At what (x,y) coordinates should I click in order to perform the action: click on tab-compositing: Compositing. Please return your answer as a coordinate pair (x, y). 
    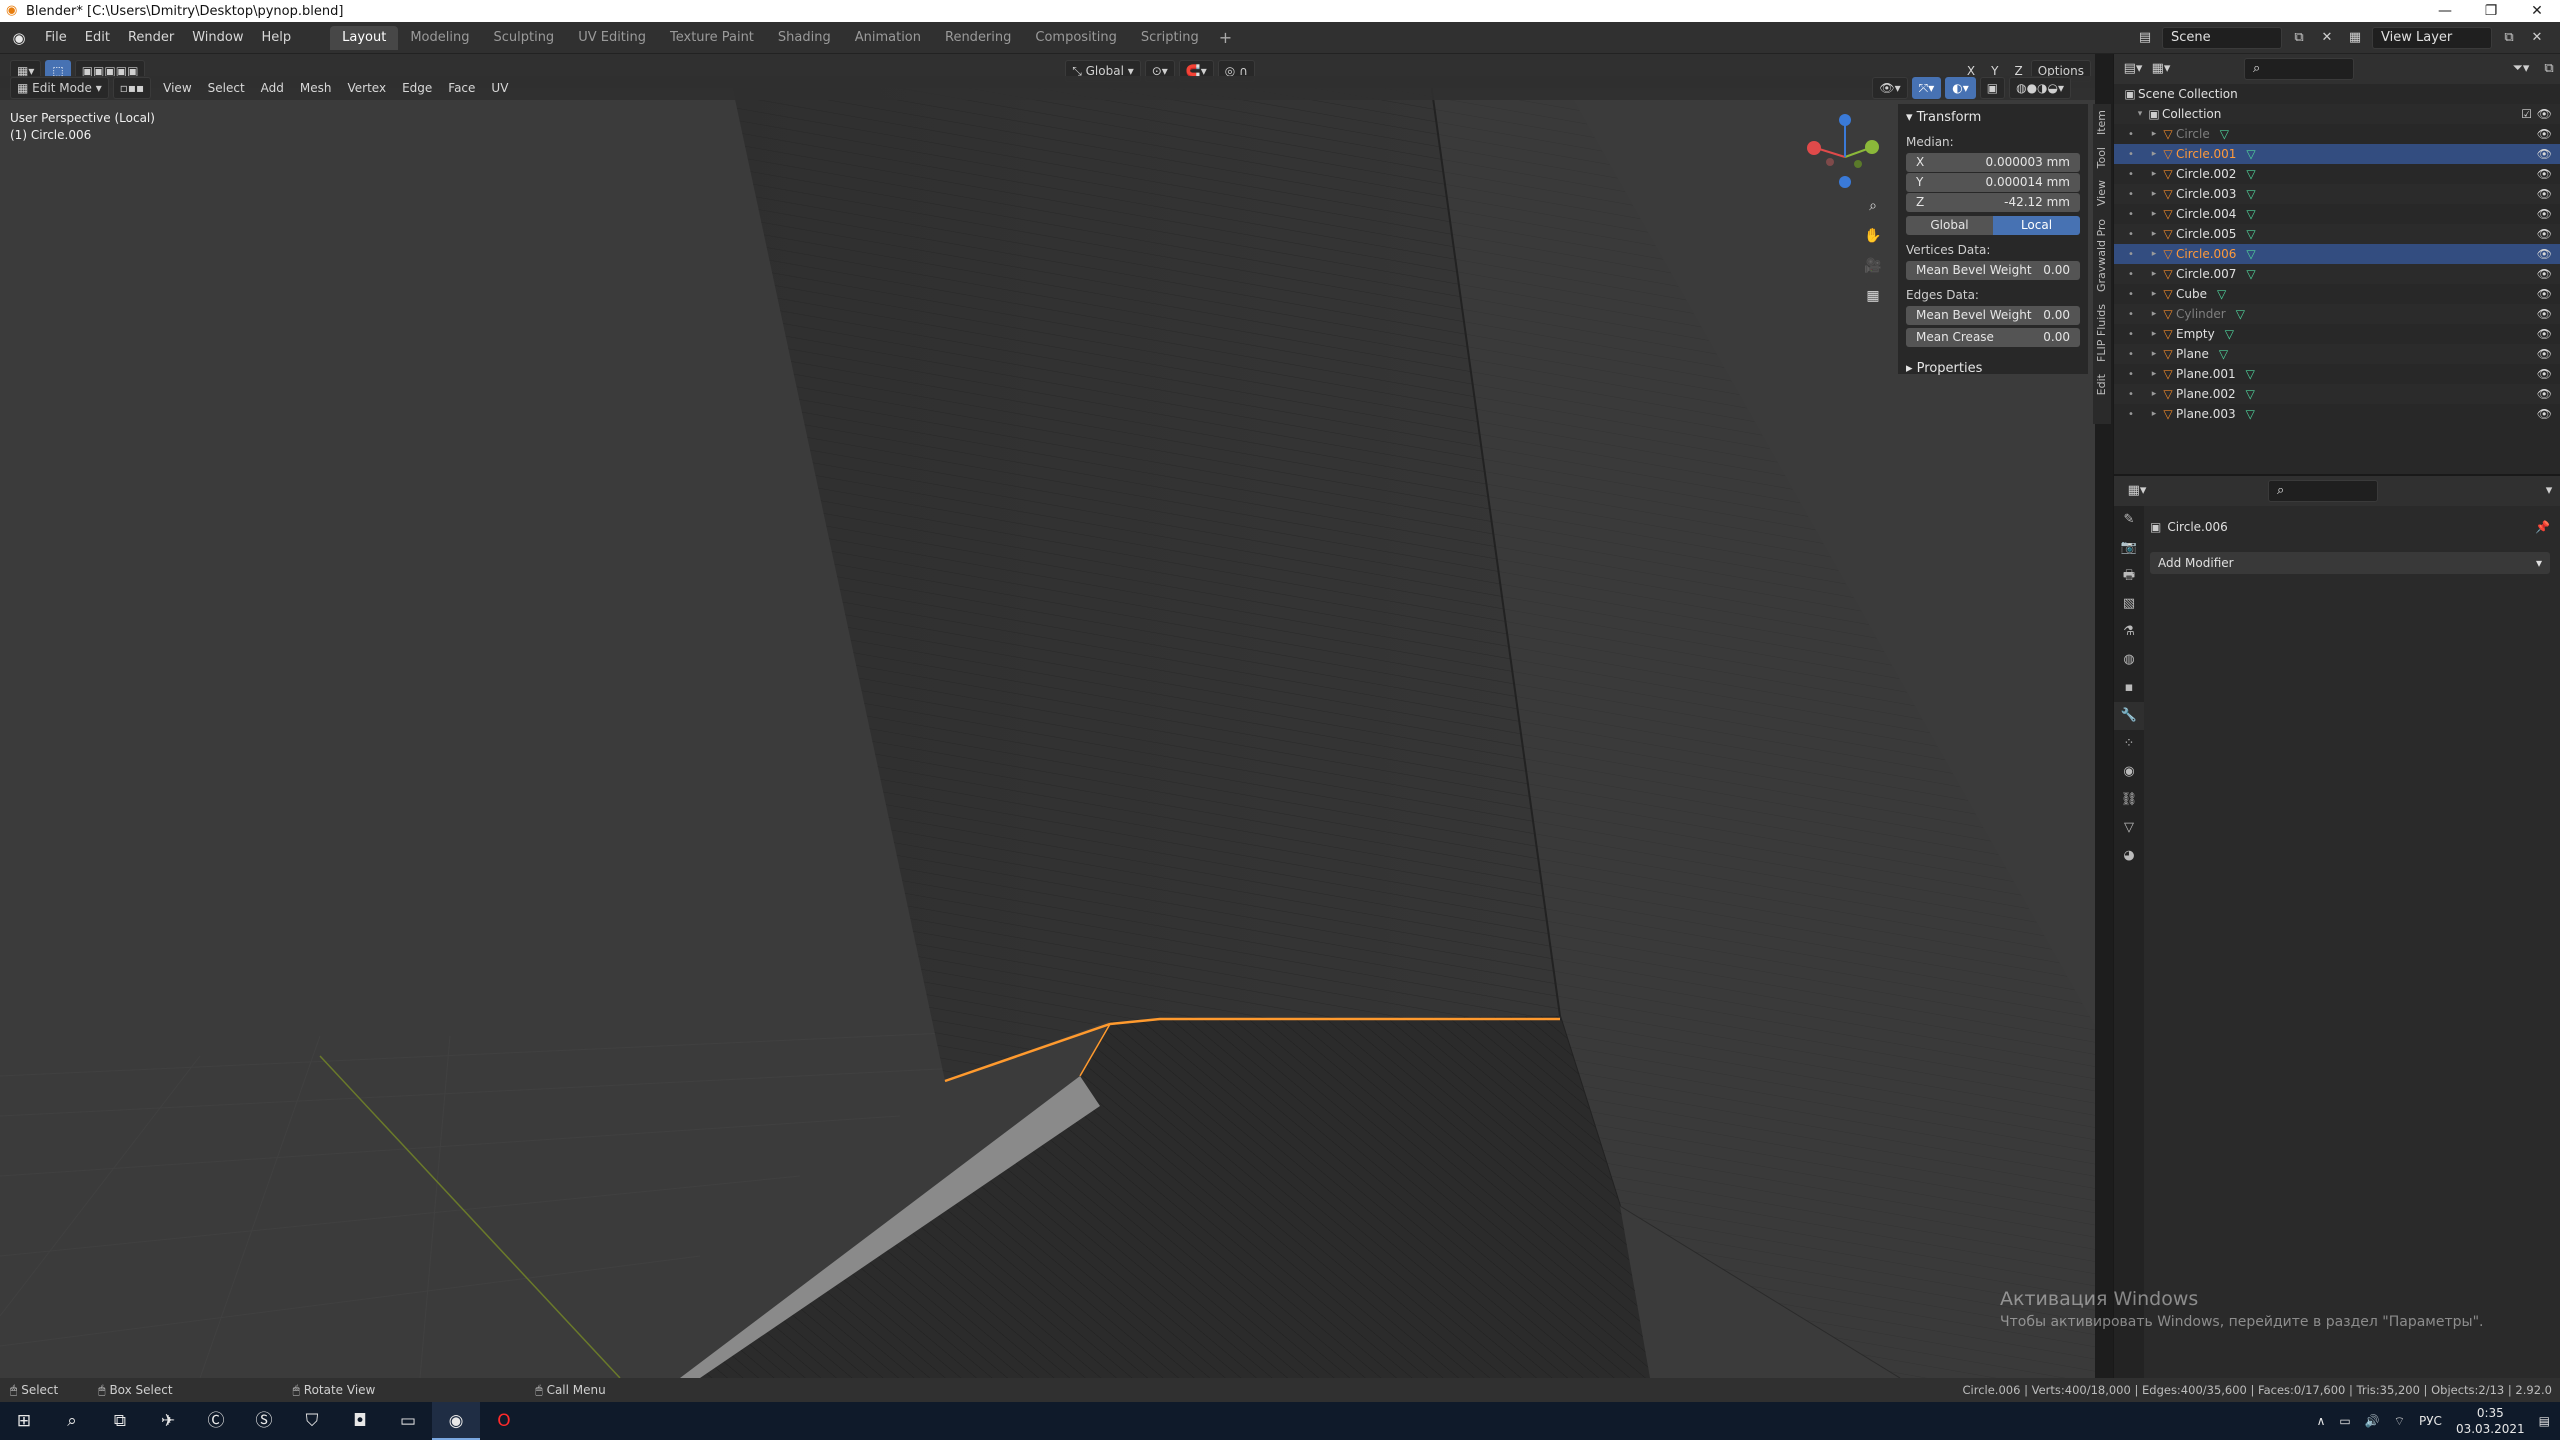
    Looking at the image, I should click on (1076, 38).